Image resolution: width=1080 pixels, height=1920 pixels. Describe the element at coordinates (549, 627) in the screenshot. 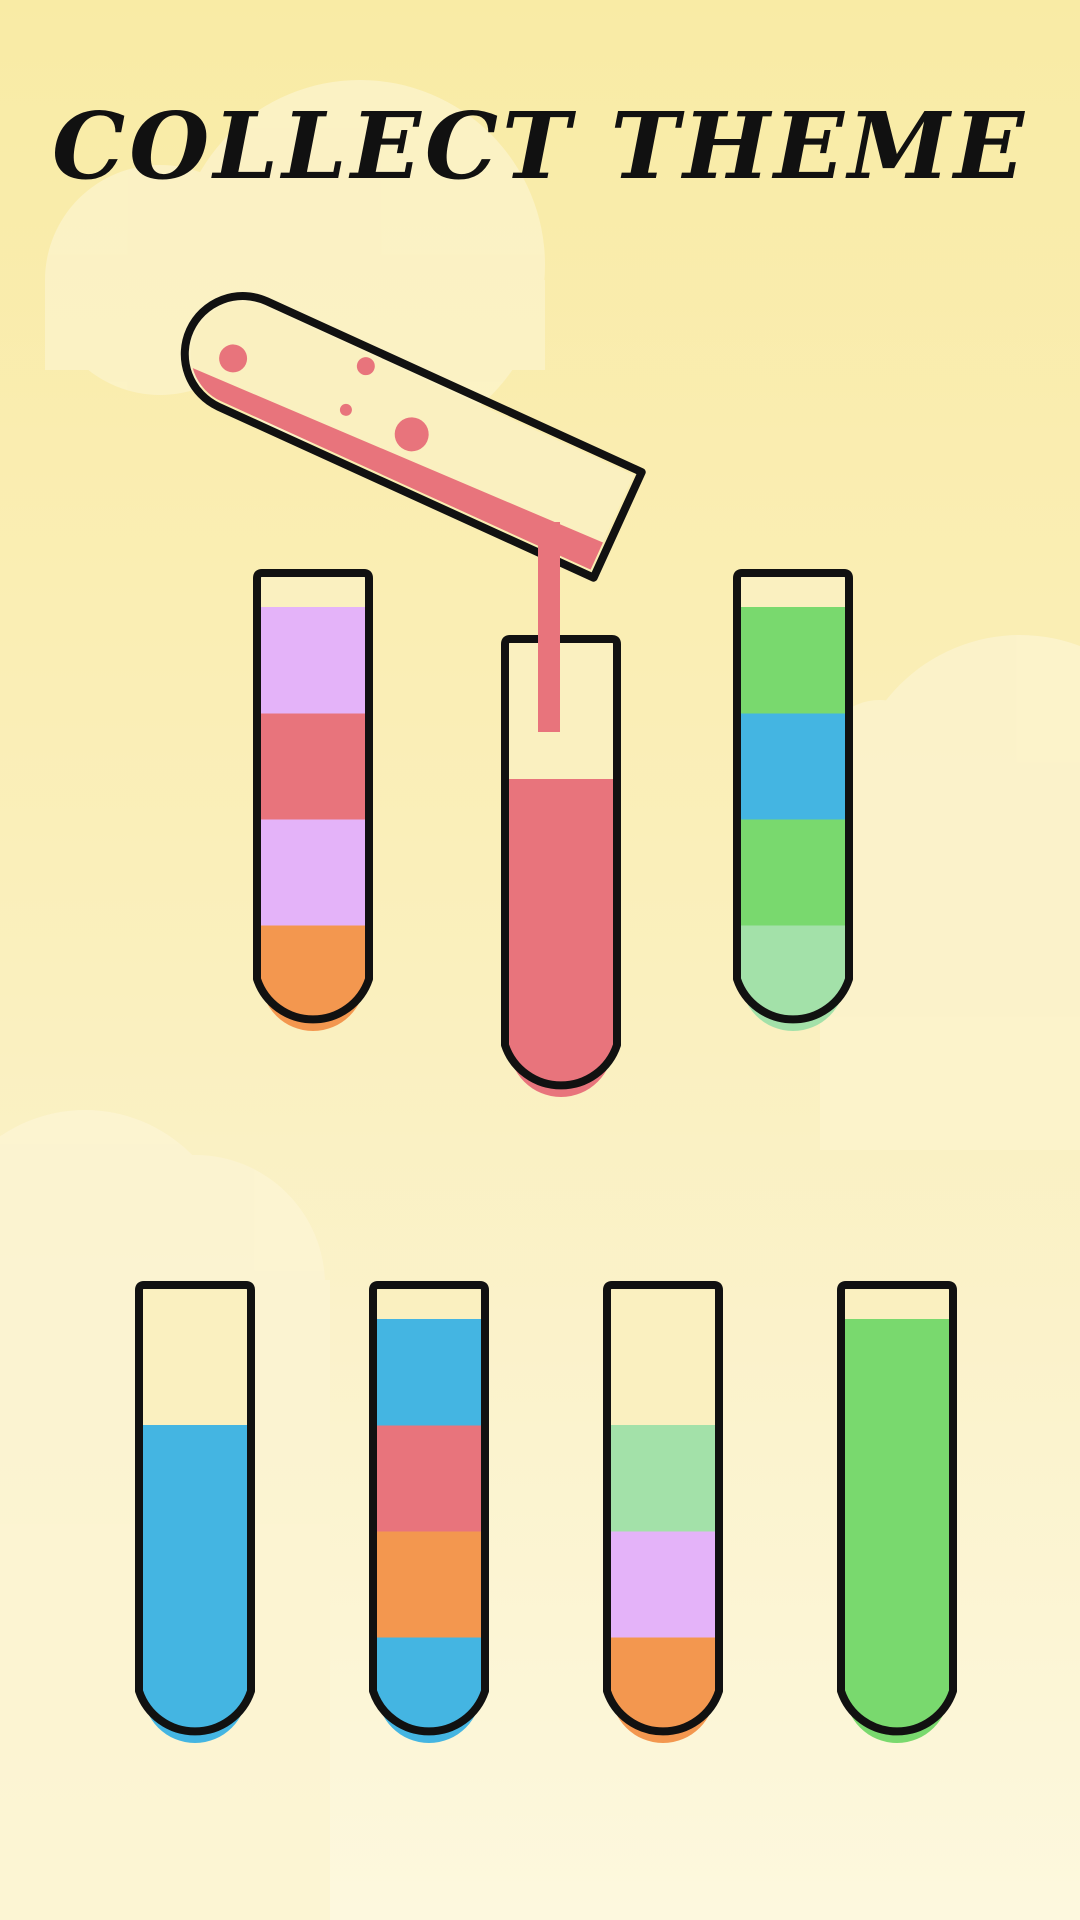

I see `pour-stream` at that location.